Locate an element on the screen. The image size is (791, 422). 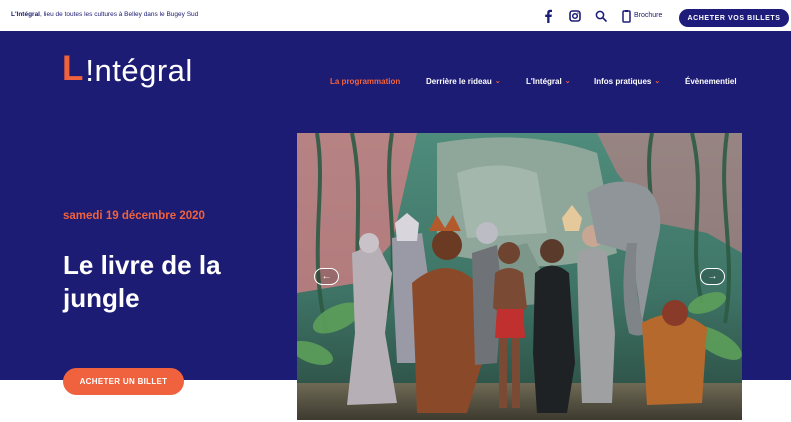
nav-label: Infos pratiques is located at coordinates (623, 81).